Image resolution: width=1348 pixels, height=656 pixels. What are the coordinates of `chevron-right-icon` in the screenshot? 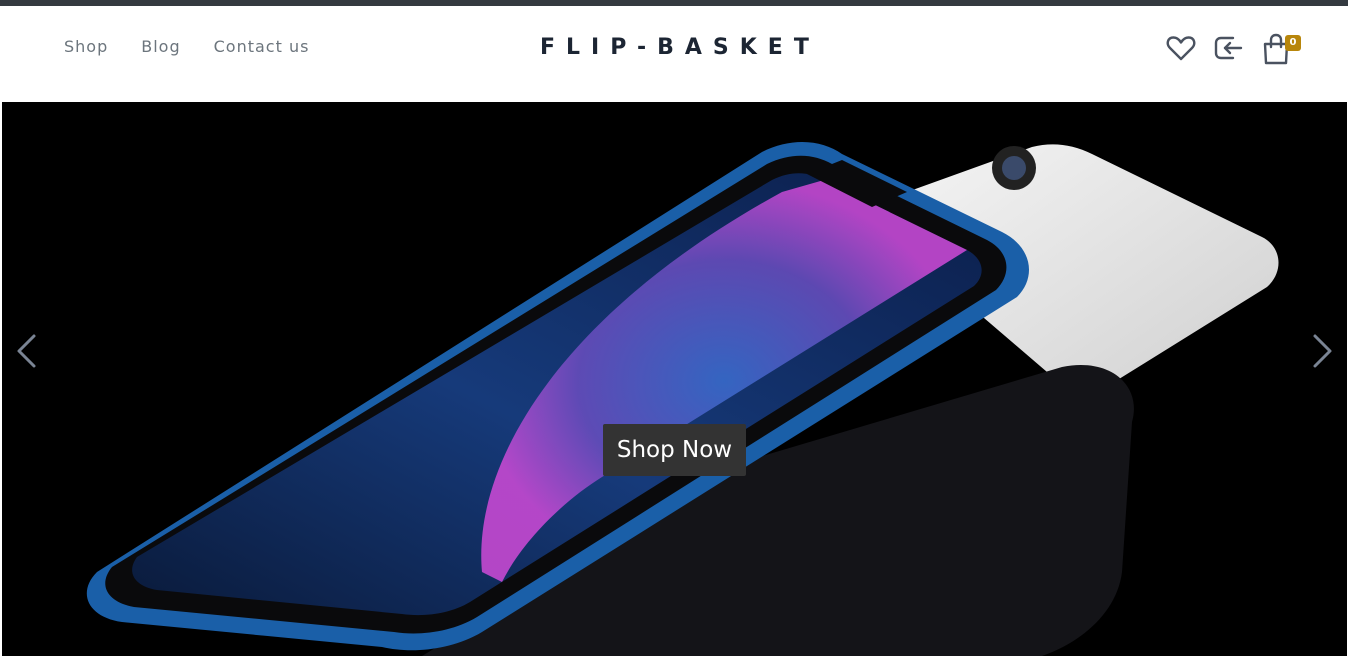 It's located at (1323, 353).